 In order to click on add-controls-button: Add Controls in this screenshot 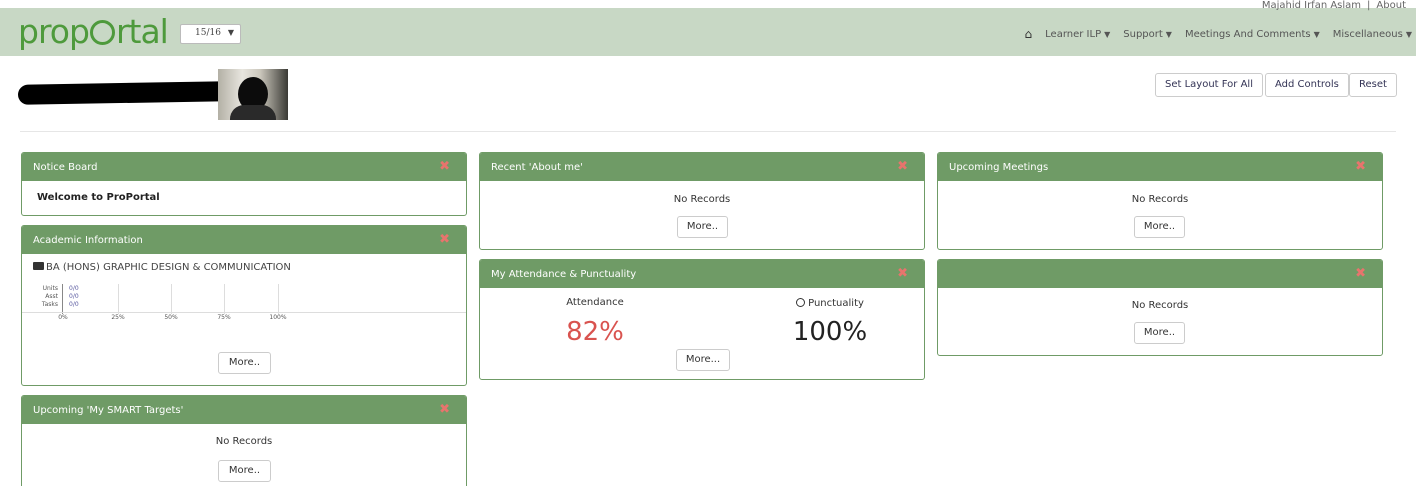, I will do `click(1307, 85)`.